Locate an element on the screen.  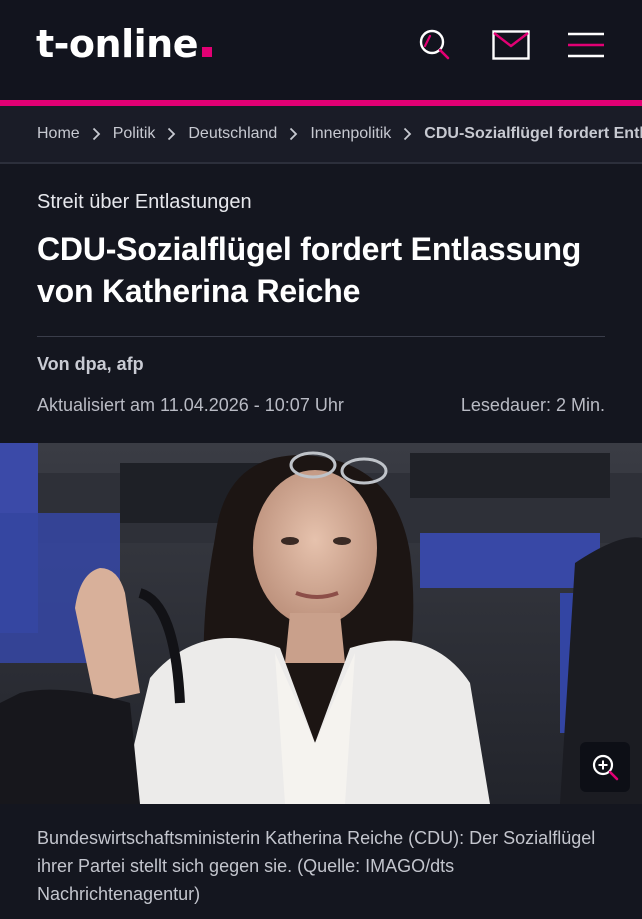
logo-text: t-online is located at coordinates (117, 44).